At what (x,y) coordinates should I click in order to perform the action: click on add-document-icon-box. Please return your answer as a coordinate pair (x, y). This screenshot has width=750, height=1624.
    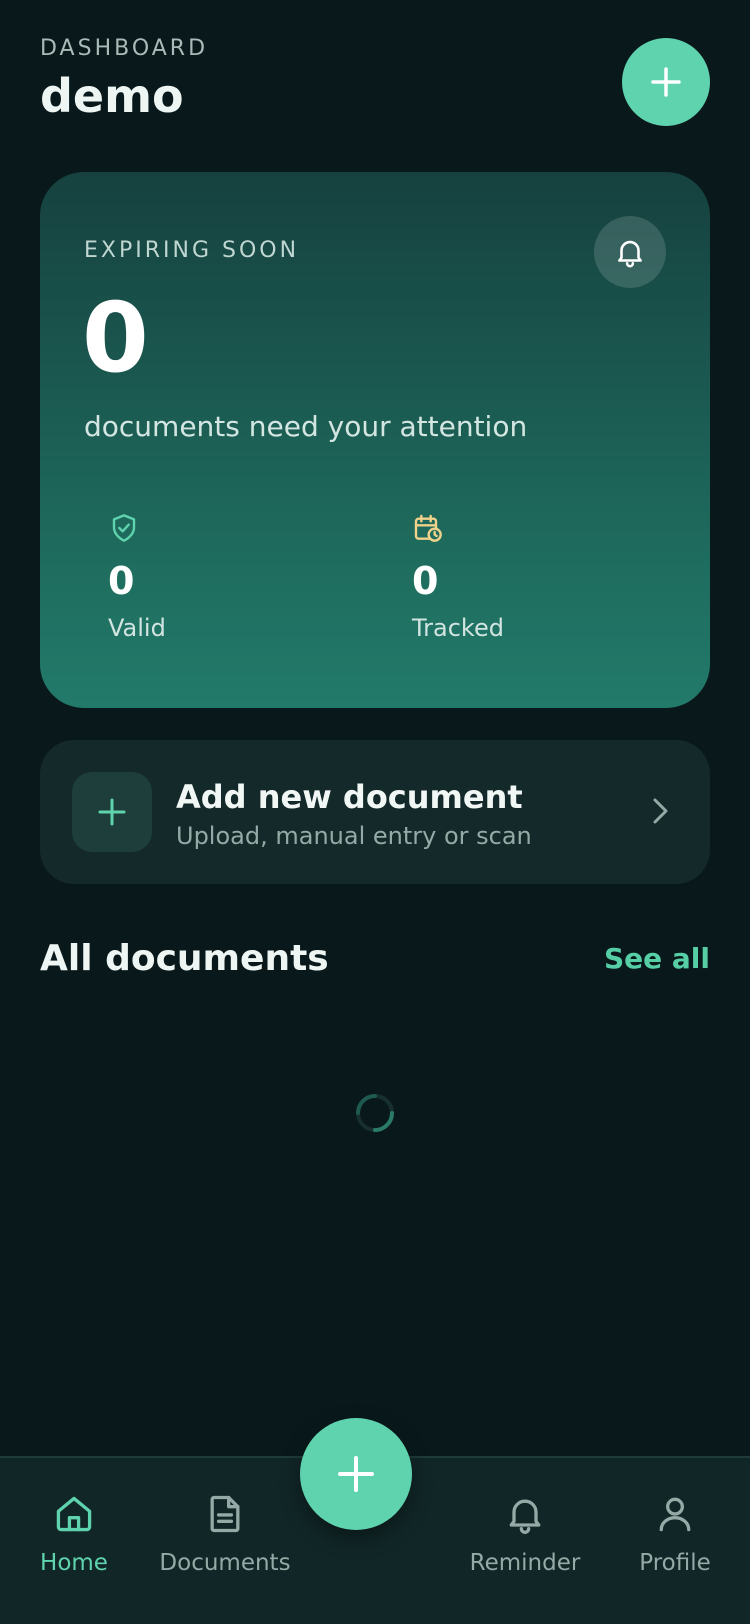
    Looking at the image, I should click on (112, 812).